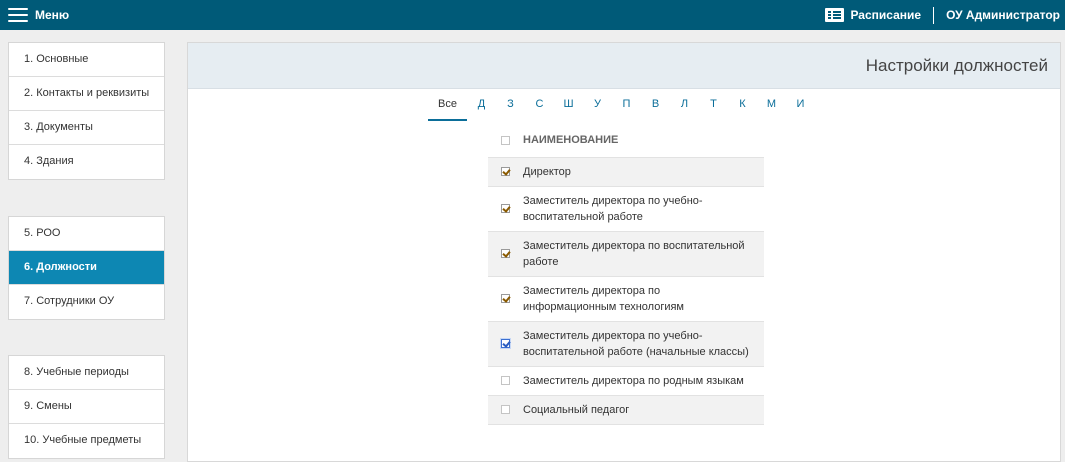 This screenshot has width=1065, height=462. I want to click on sidebar-item-contacts: 2. Контакты и реквизиты, so click(86, 94).